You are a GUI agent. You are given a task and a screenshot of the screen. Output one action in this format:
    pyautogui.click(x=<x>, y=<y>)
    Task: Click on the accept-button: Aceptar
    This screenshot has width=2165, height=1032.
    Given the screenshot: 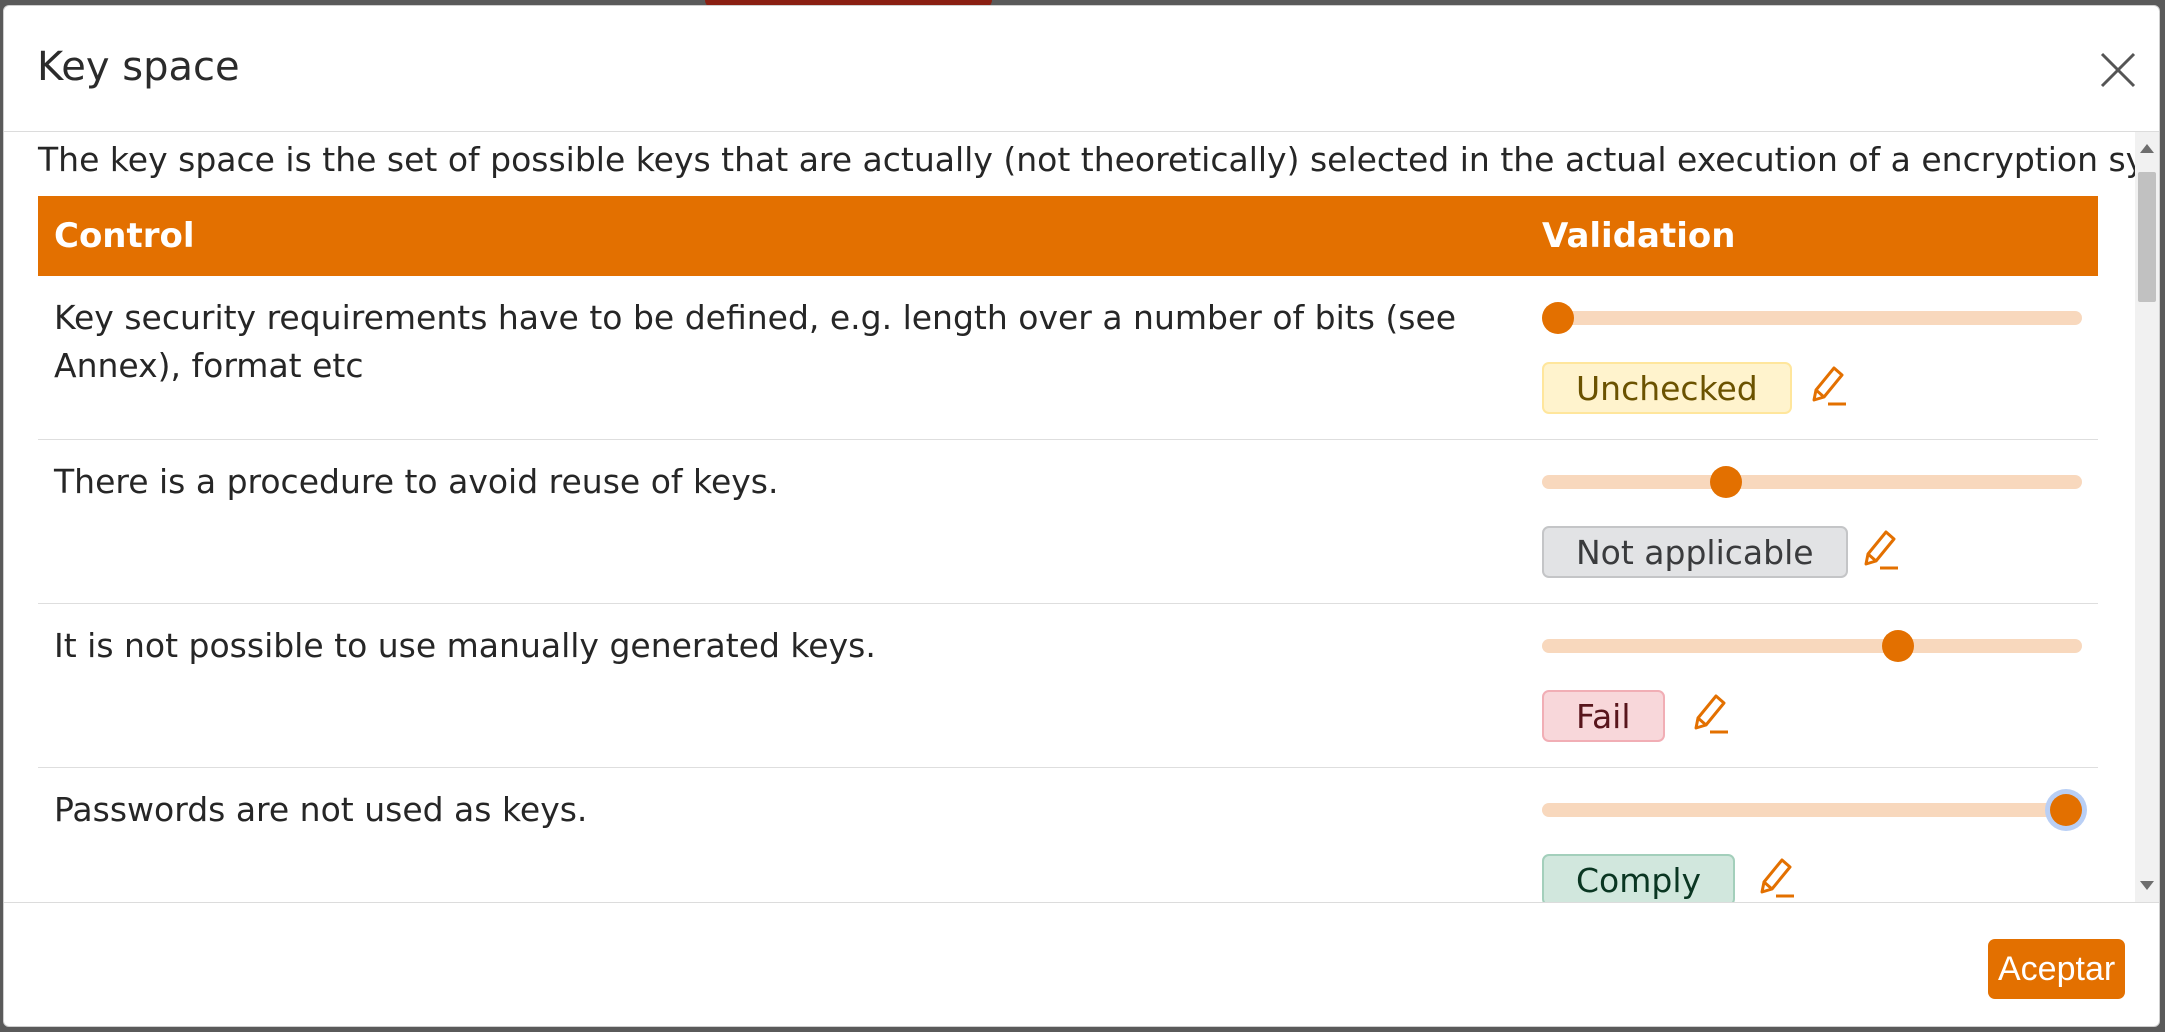 What is the action you would take?
    pyautogui.click(x=2057, y=969)
    